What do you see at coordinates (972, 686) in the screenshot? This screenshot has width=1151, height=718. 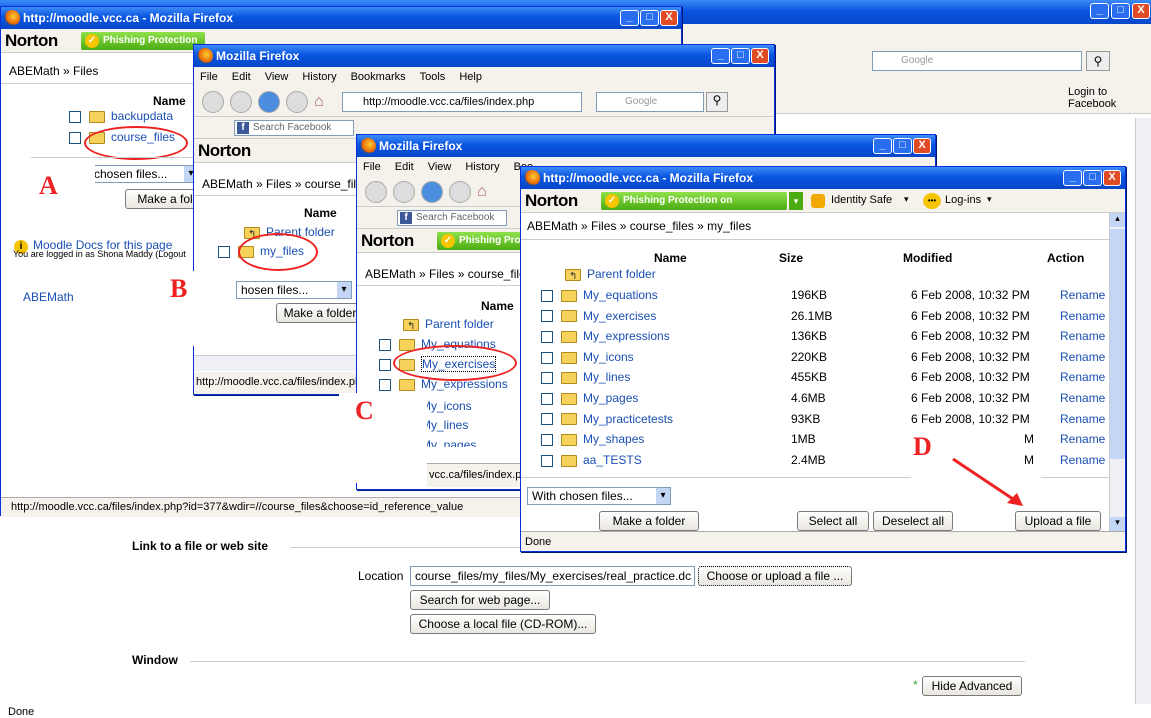 I see `hide-advanced-button: Hide Advanced` at bounding box center [972, 686].